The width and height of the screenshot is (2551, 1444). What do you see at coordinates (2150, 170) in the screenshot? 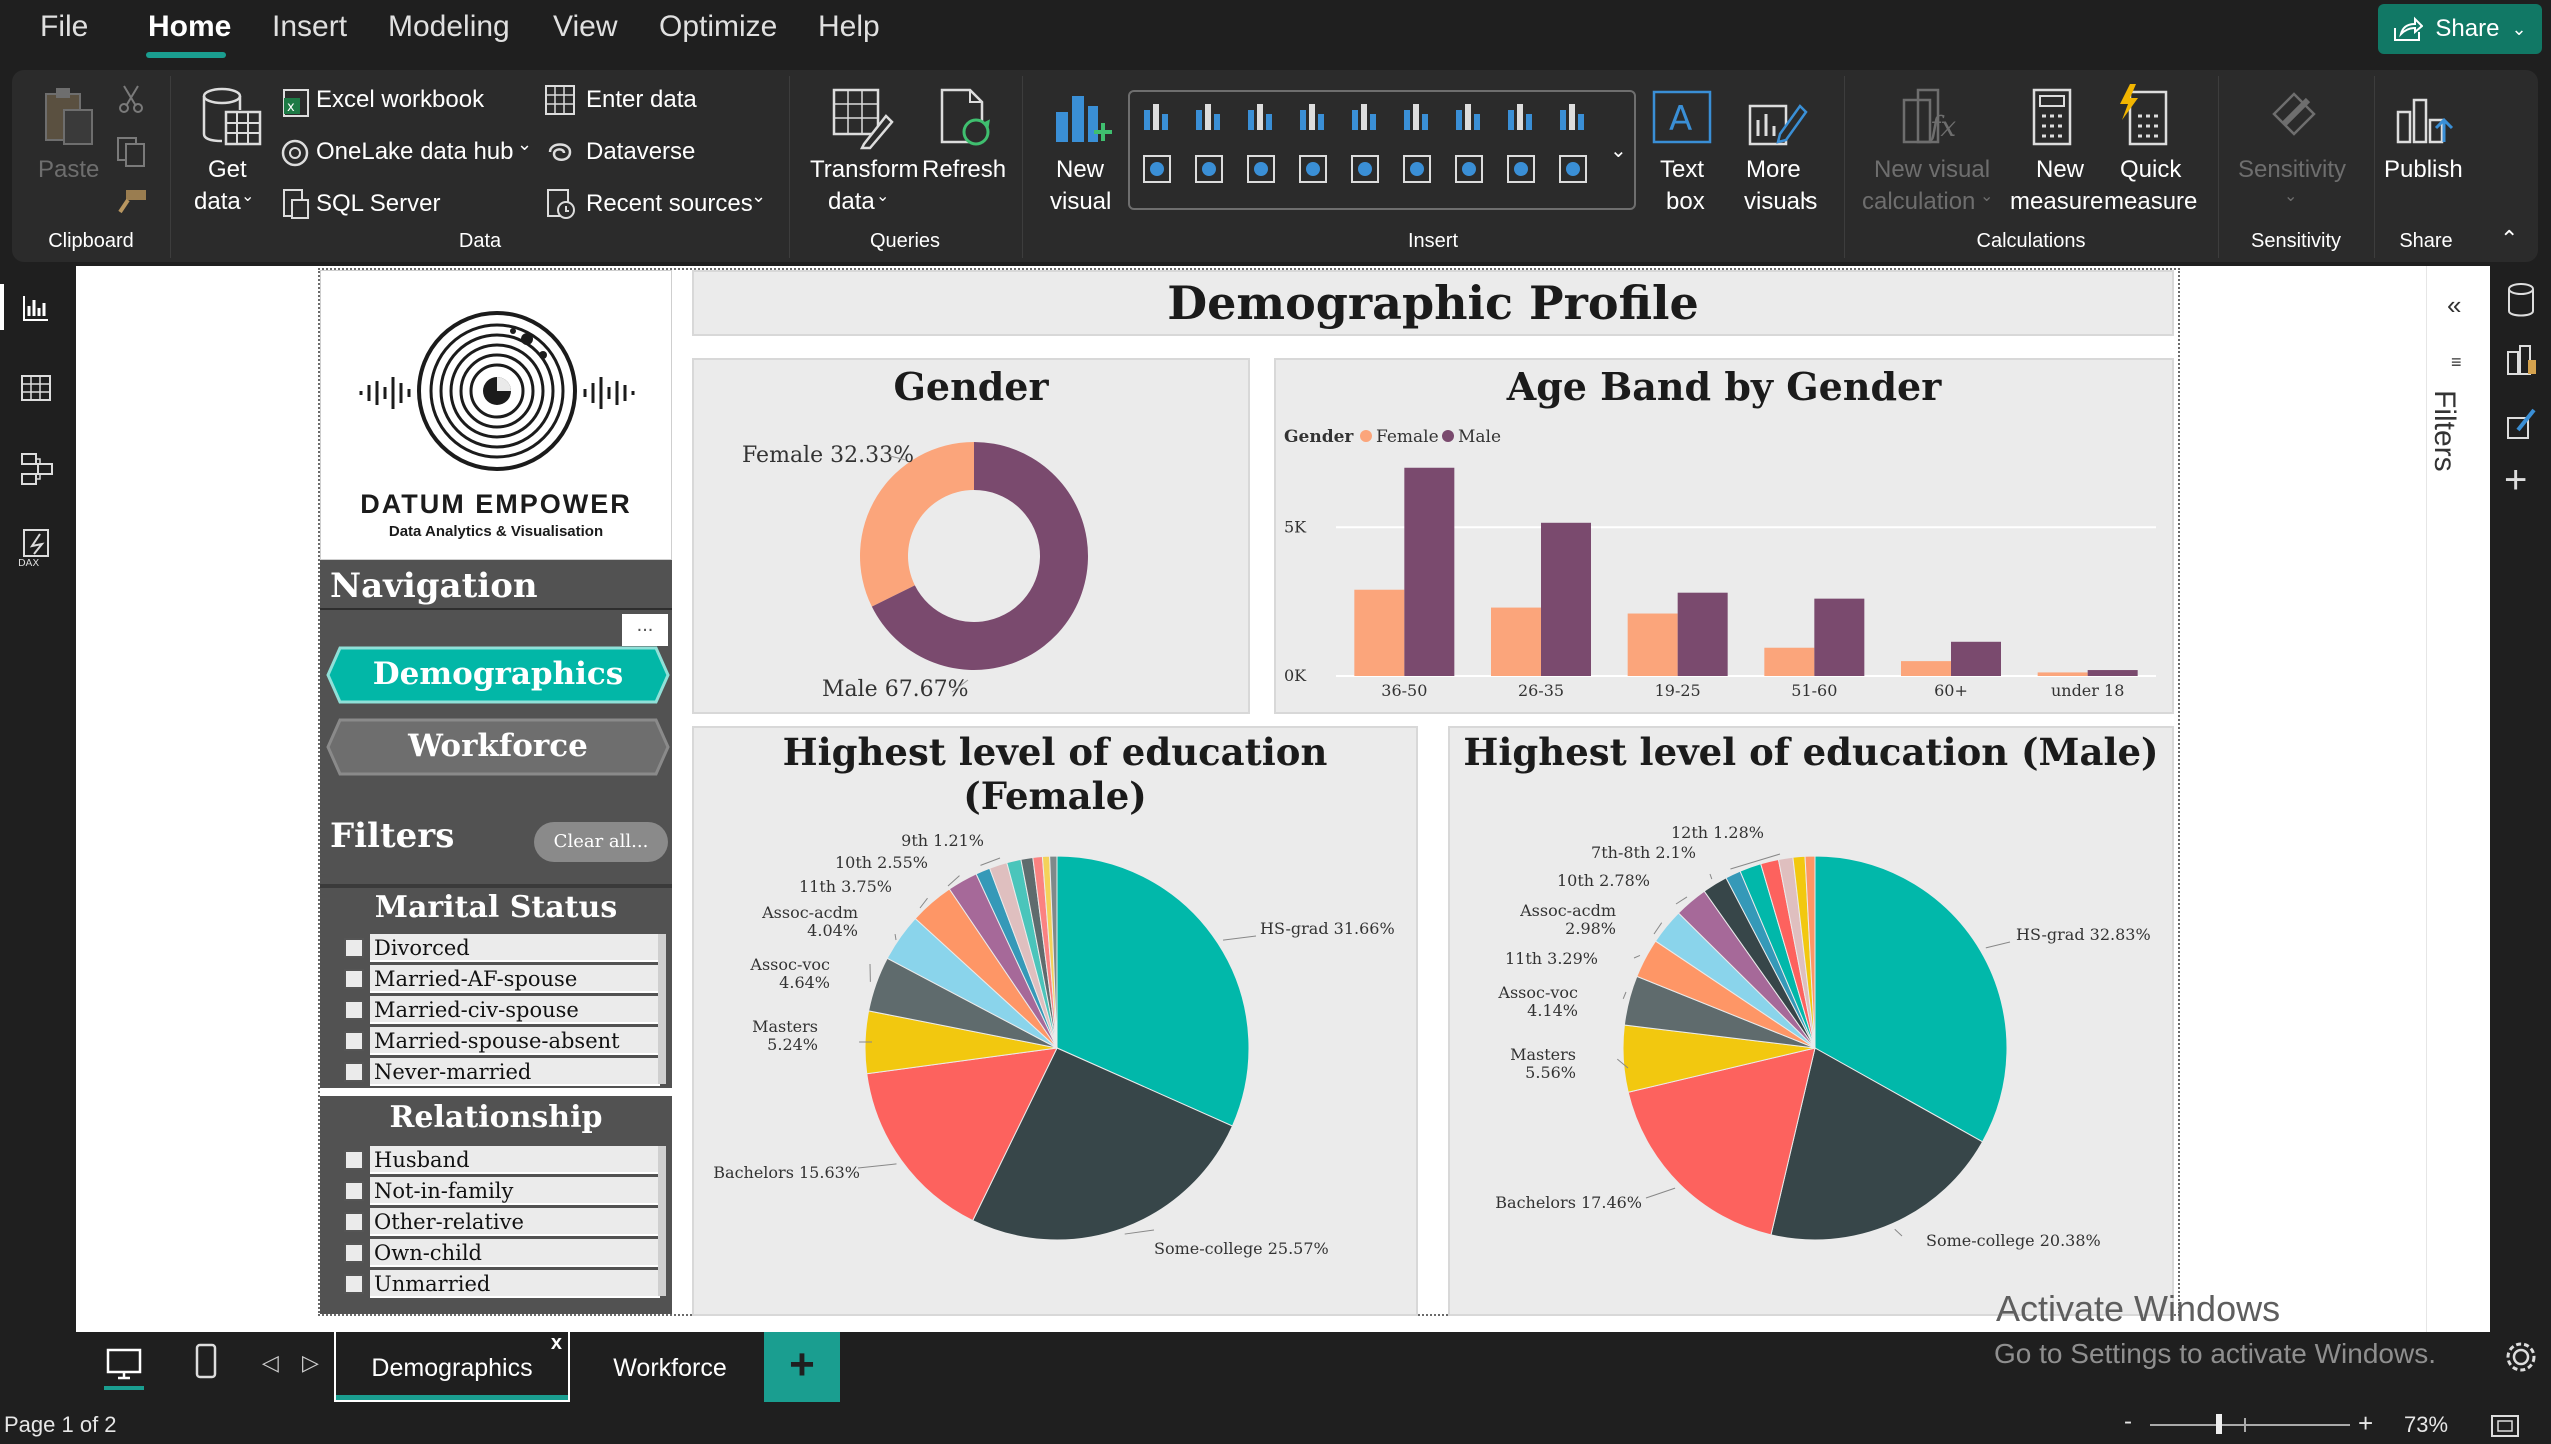
I see `quick-measure-label: Quick` at bounding box center [2150, 170].